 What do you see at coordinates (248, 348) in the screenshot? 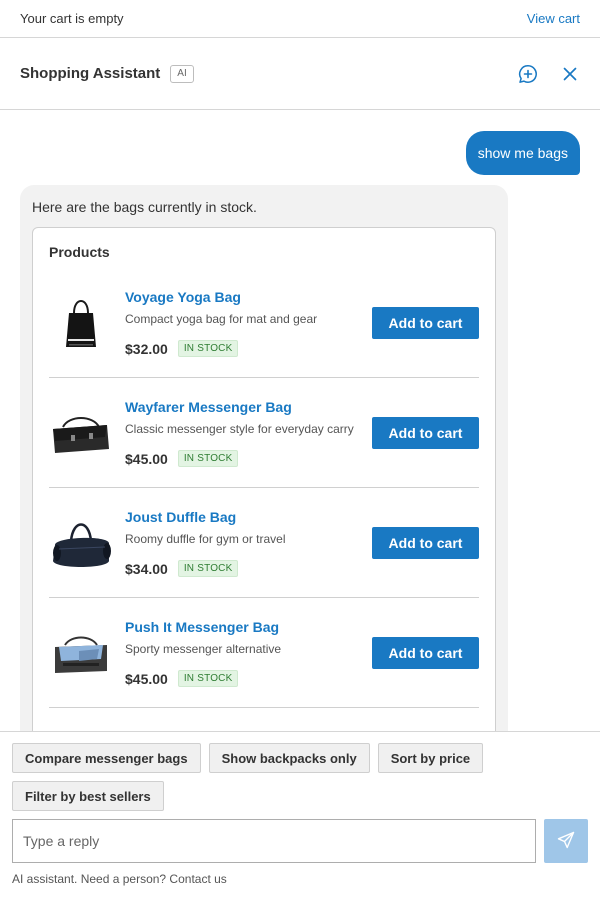
I see `product-meta: $32.00 IN STOCK` at bounding box center [248, 348].